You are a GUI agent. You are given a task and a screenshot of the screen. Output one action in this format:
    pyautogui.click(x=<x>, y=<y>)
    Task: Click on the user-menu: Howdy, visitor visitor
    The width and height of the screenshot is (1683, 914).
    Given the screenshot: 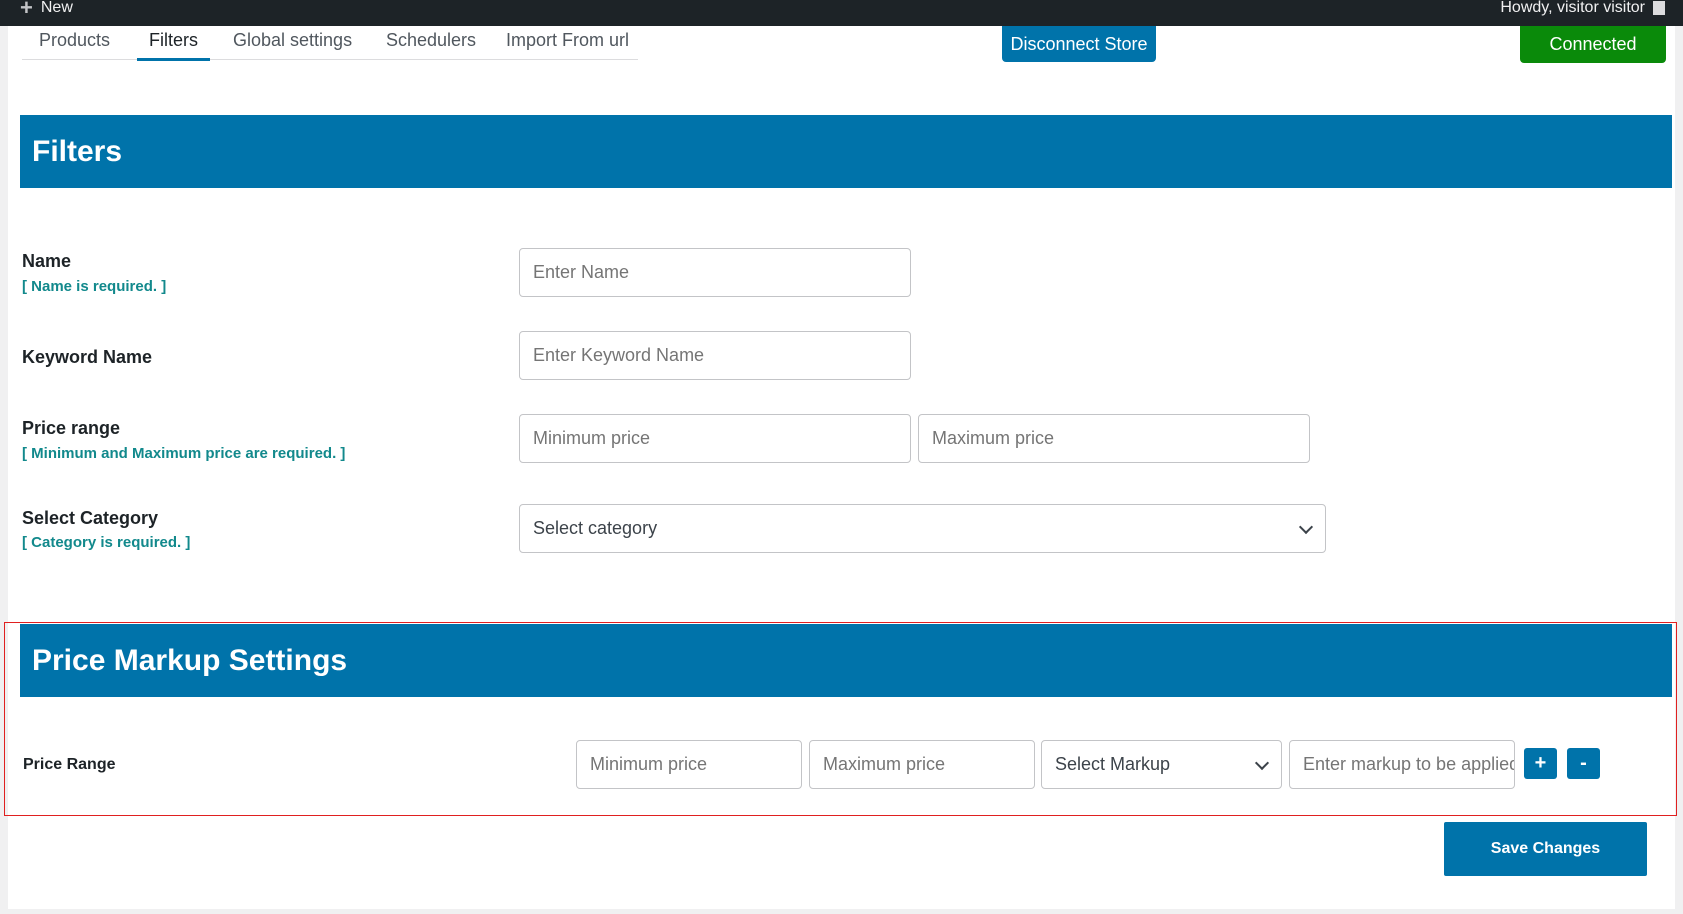 What is the action you would take?
    pyautogui.click(x=1582, y=8)
    